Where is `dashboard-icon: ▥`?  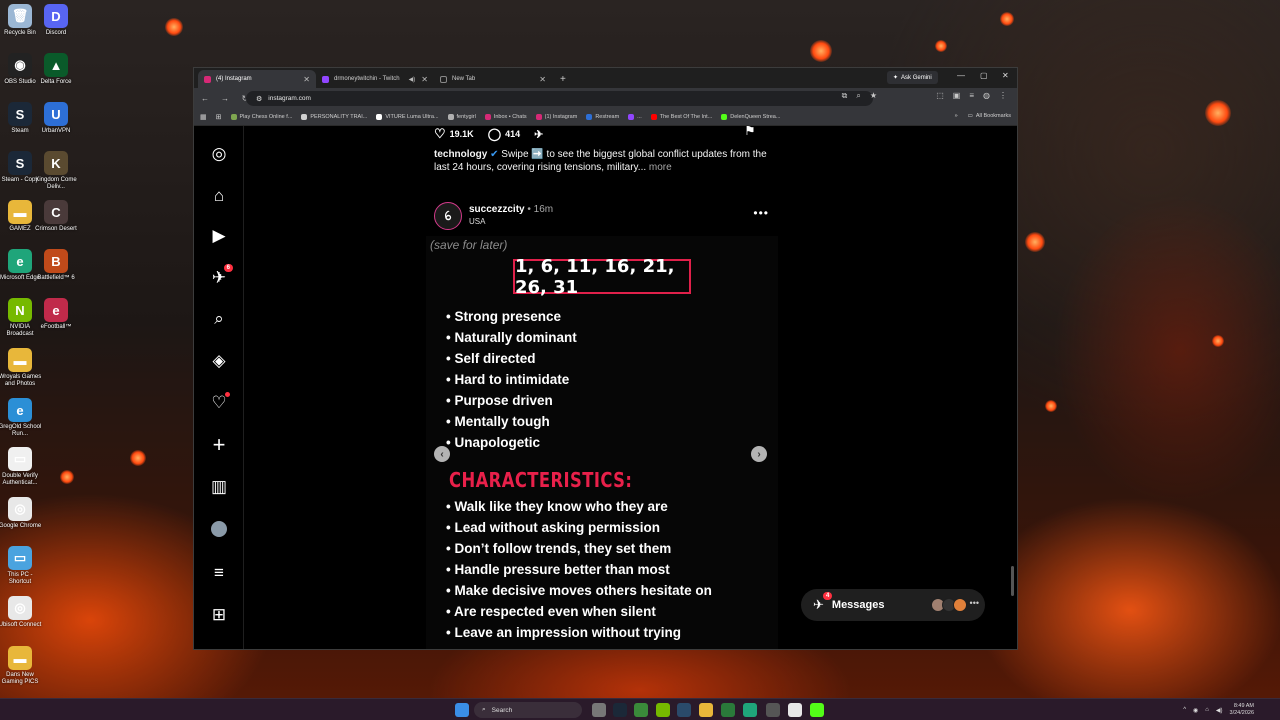
dashboard-icon: ▥ is located at coordinates (219, 487).